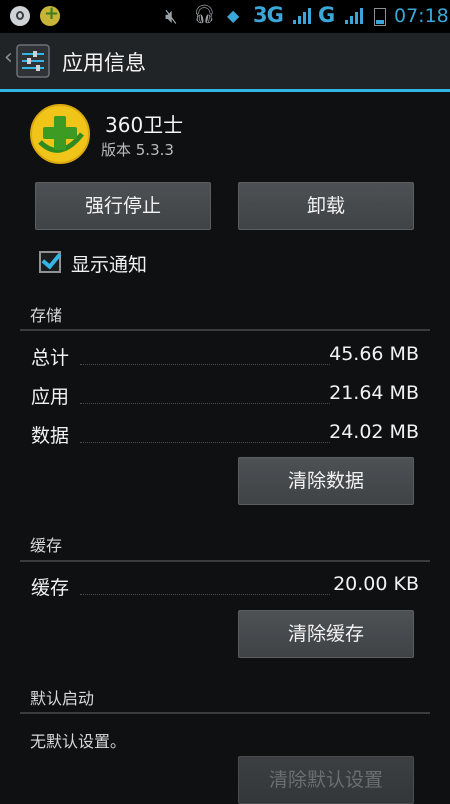  Describe the element at coordinates (144, 125) in the screenshot. I see `app-name: 360卫士` at that location.